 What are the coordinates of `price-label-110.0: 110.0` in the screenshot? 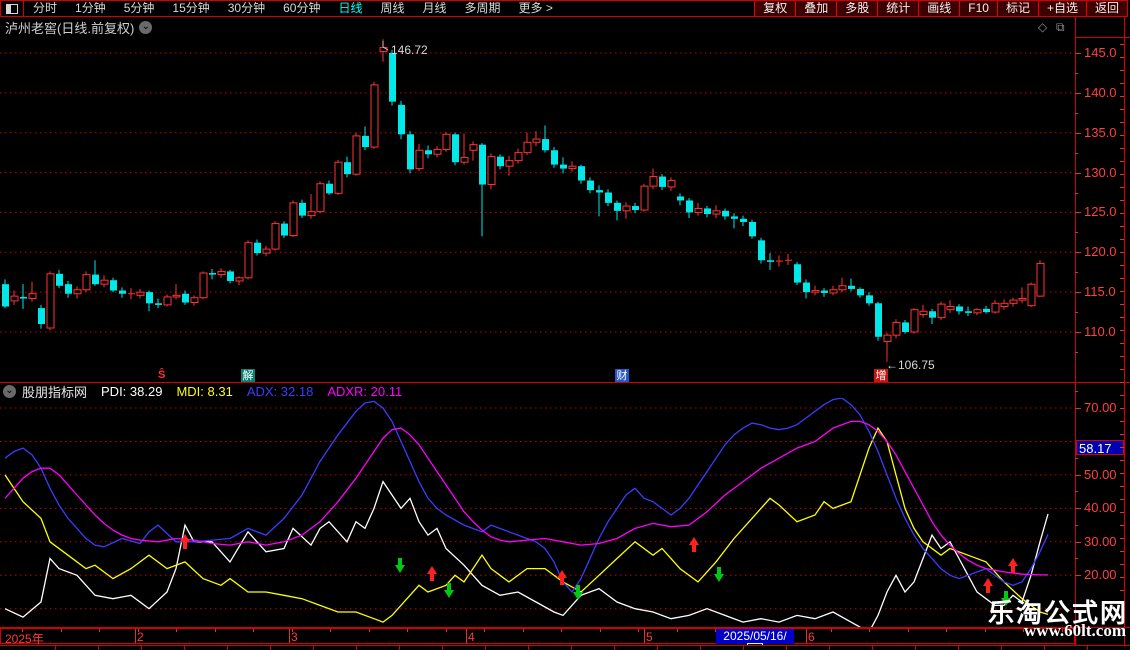 It's located at (1100, 331).